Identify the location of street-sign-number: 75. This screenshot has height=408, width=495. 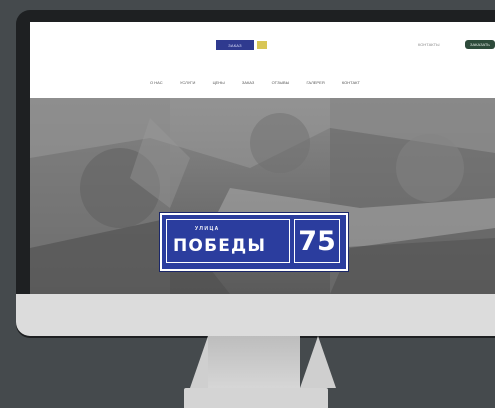
(317, 241).